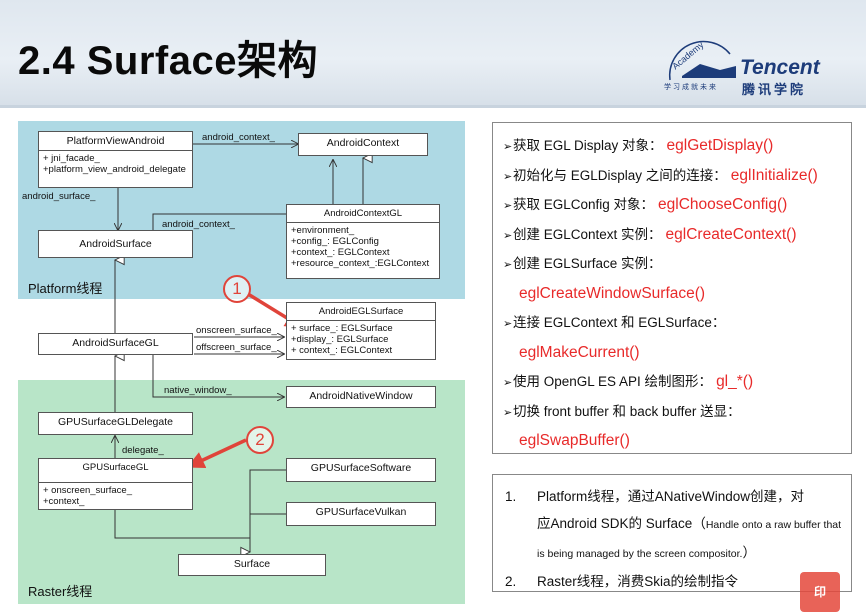 The height and width of the screenshot is (614, 866). I want to click on step-text: 创建 EGLContext 实例：, so click(587, 234).